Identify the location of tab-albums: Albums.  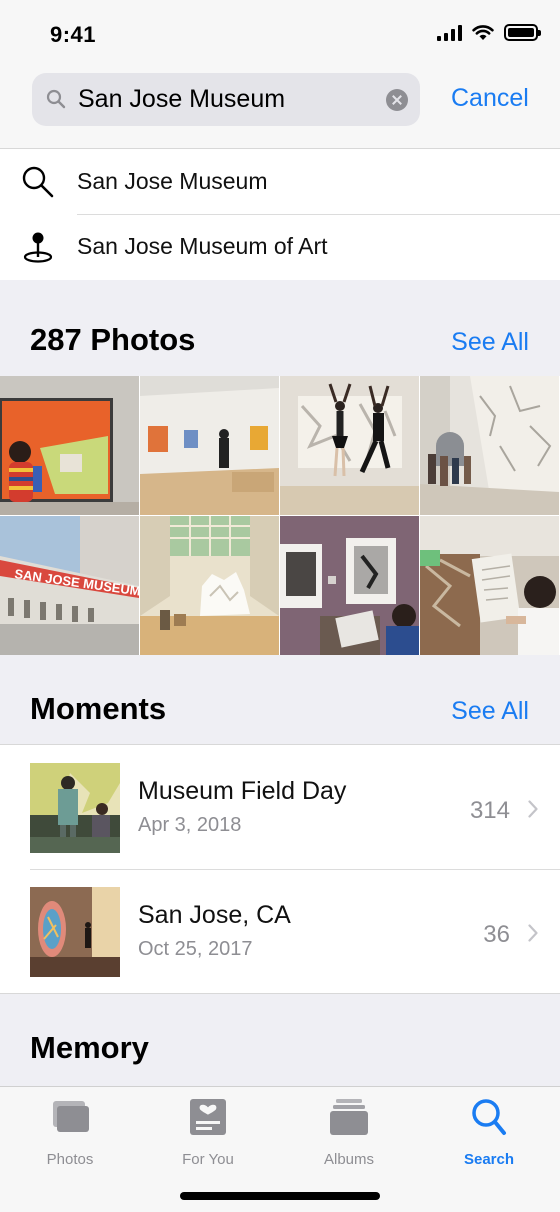
(349, 1132).